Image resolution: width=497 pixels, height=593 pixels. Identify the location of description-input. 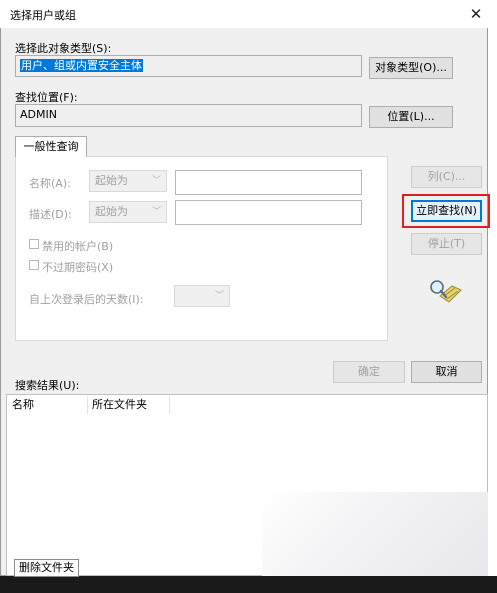
(268, 212).